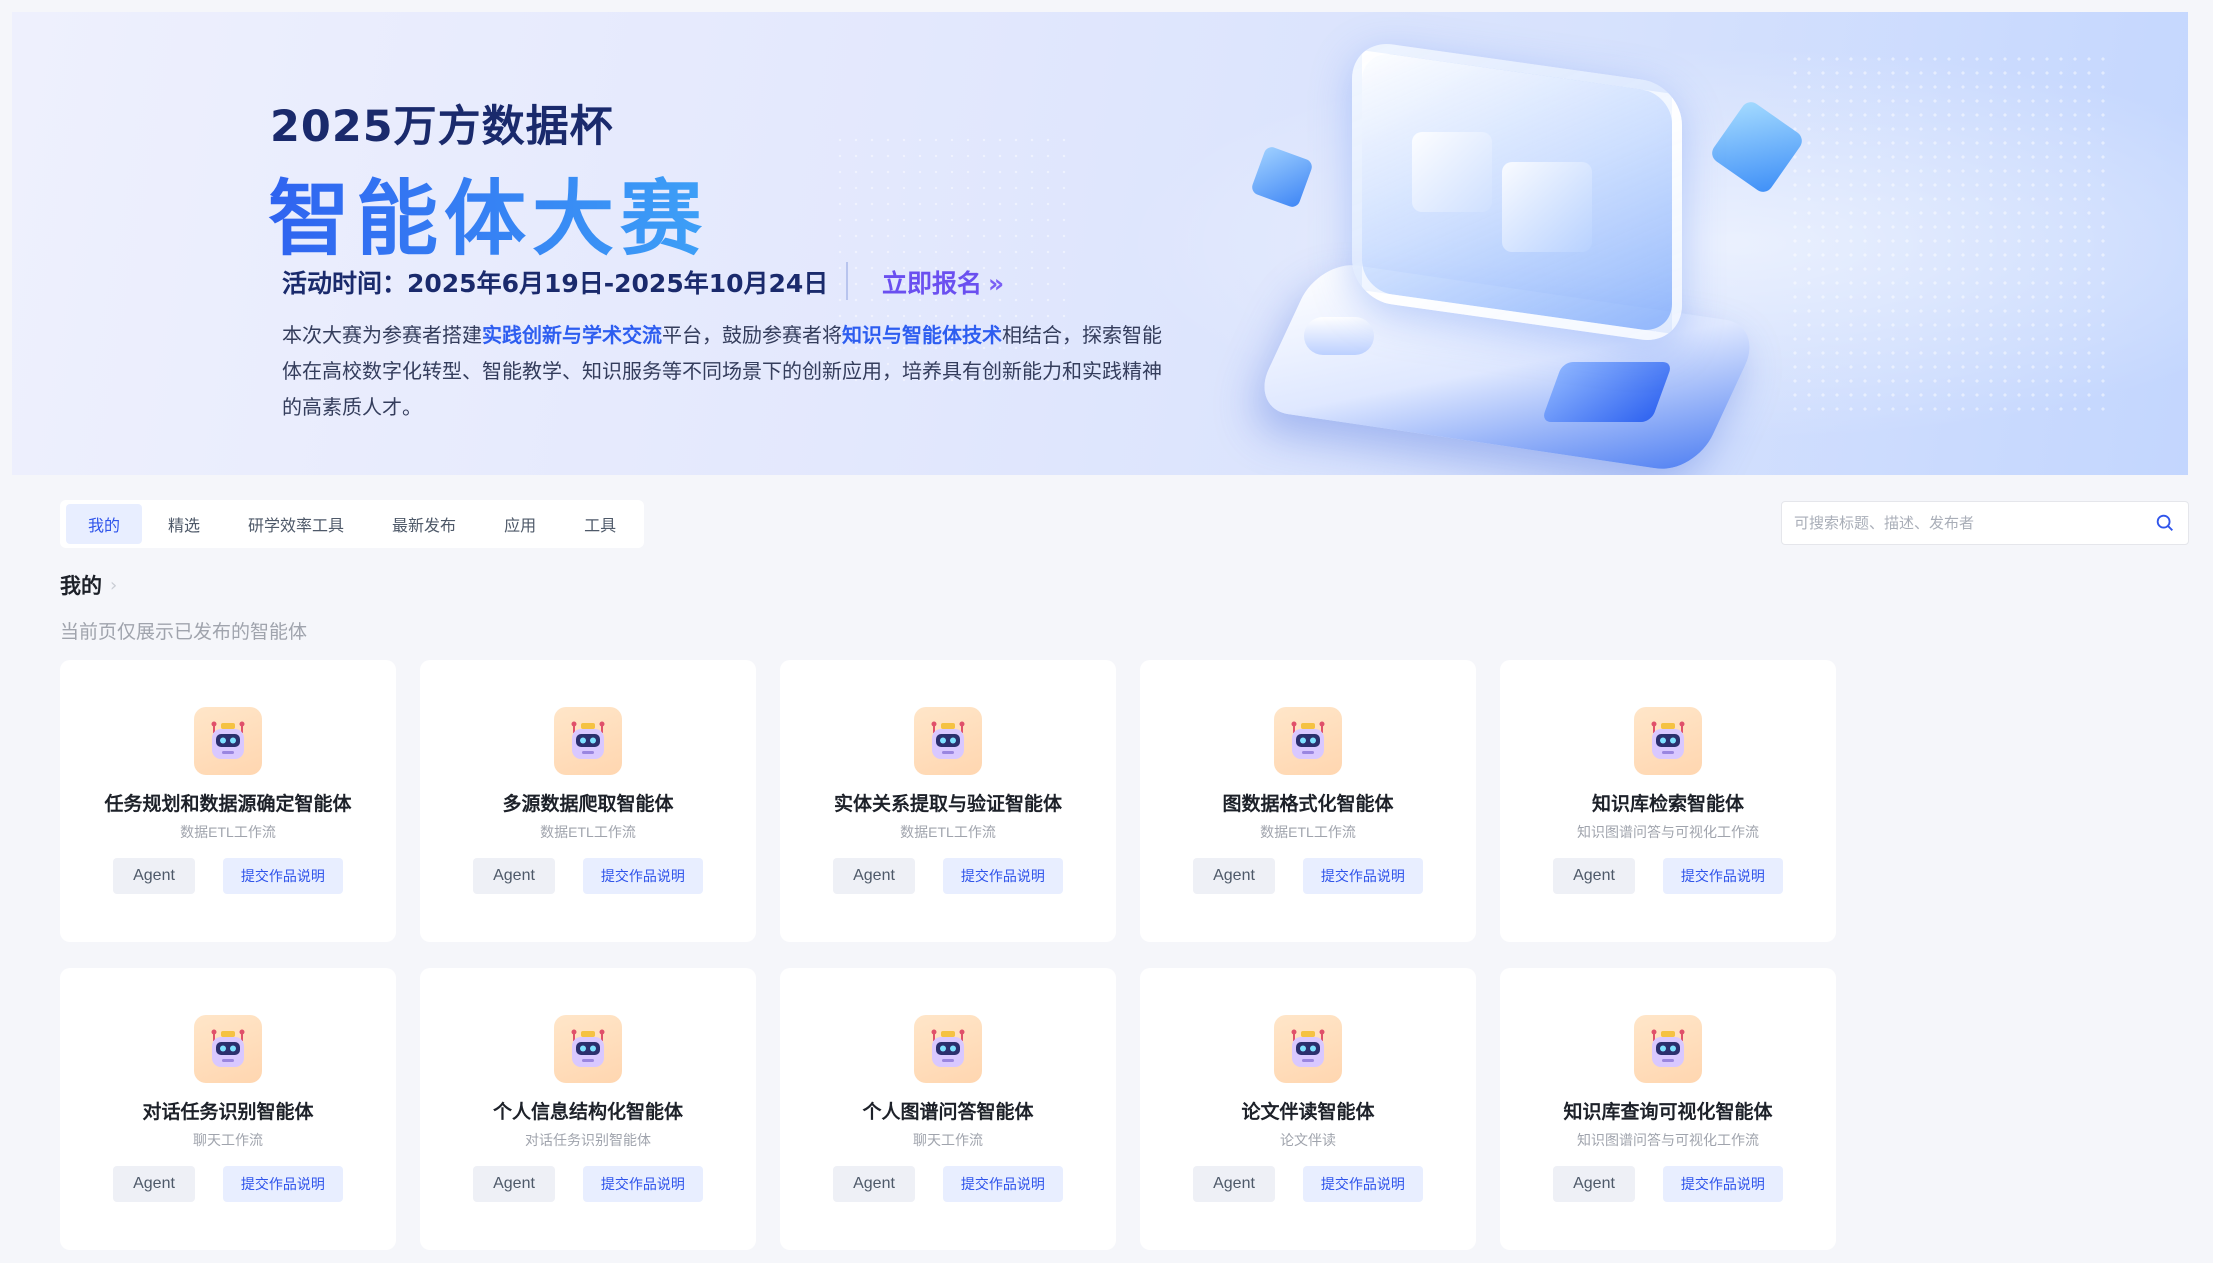 The height and width of the screenshot is (1263, 2213). What do you see at coordinates (847, 281) in the screenshot?
I see `banner-divider` at bounding box center [847, 281].